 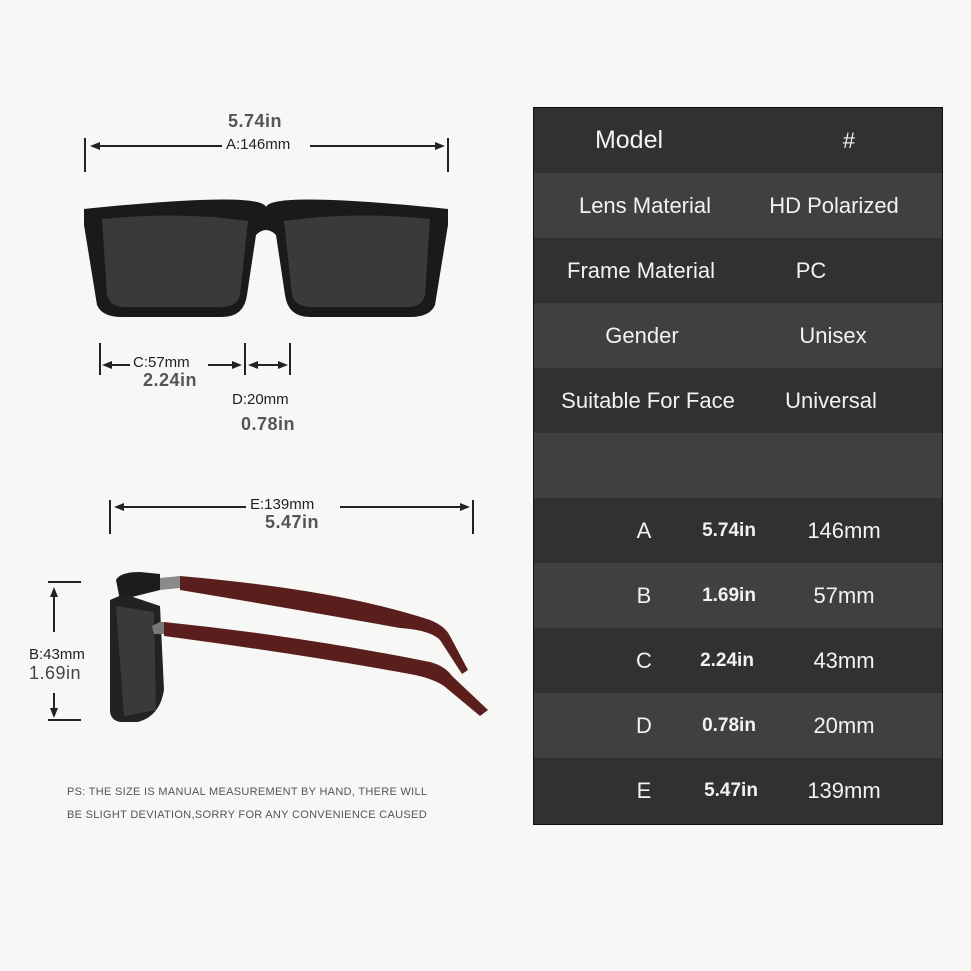 I want to click on attr-value: HD Polarized, so click(x=834, y=205).